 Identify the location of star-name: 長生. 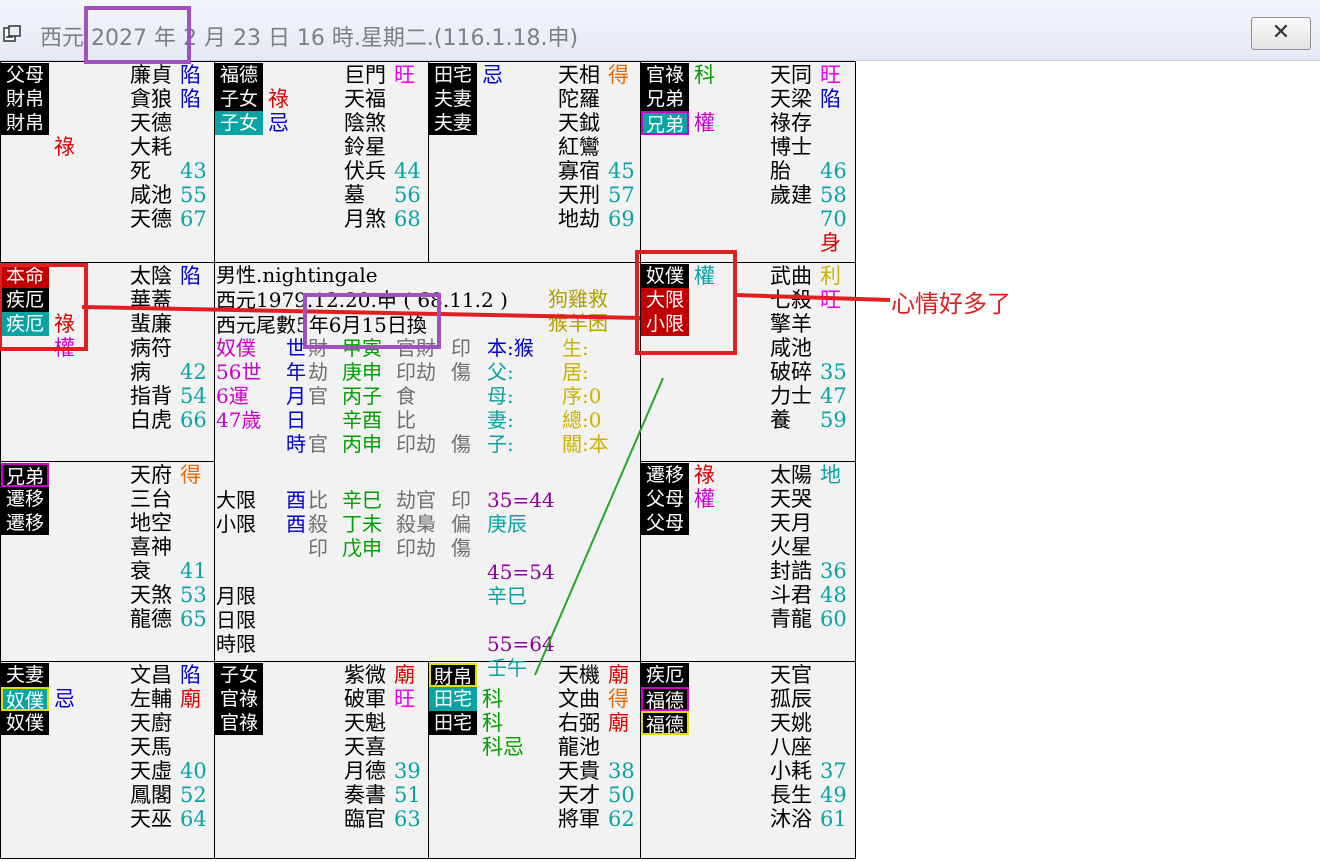
(791, 795).